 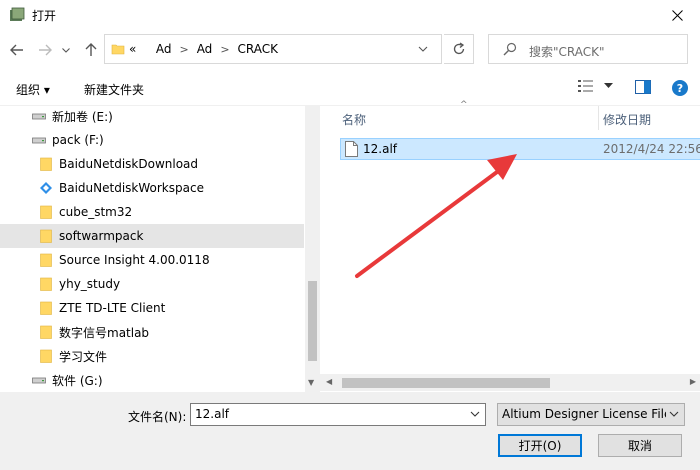 What do you see at coordinates (311, 382) in the screenshot?
I see `scroll-down-icon: ▼` at bounding box center [311, 382].